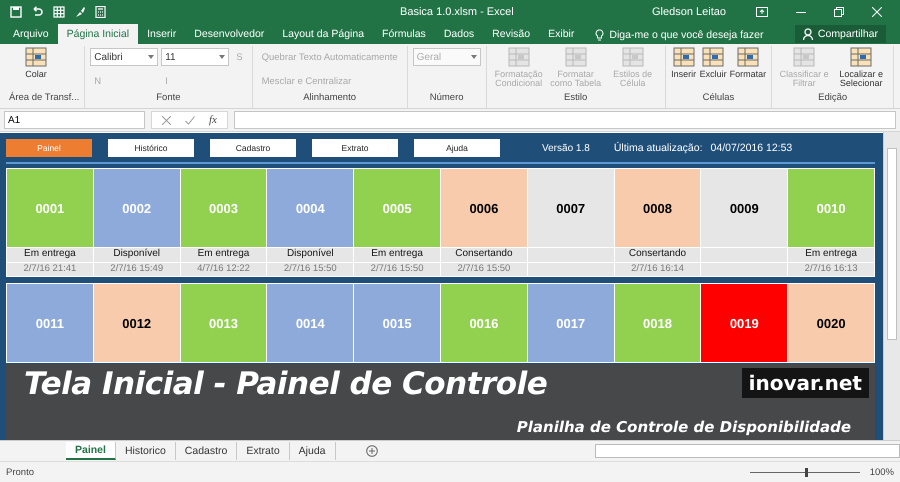  What do you see at coordinates (146, 451) in the screenshot?
I see `sheet-tab: Historico` at bounding box center [146, 451].